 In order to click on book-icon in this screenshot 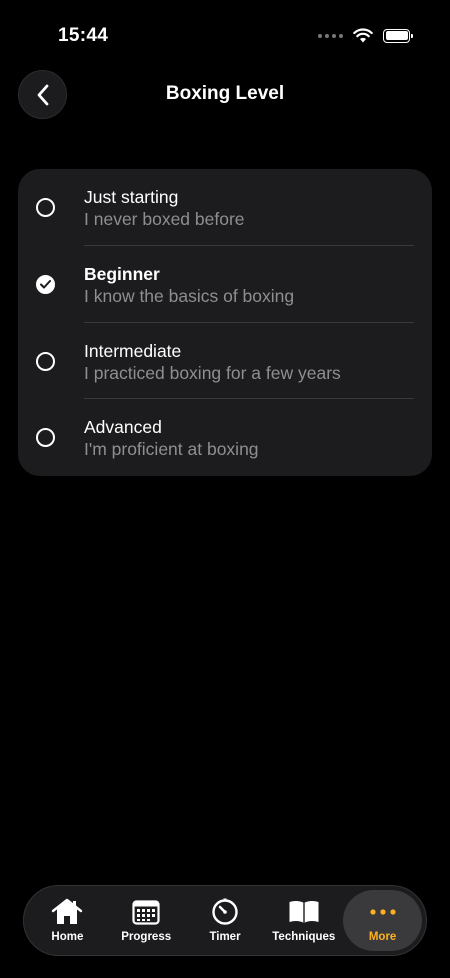, I will do `click(304, 911)`.